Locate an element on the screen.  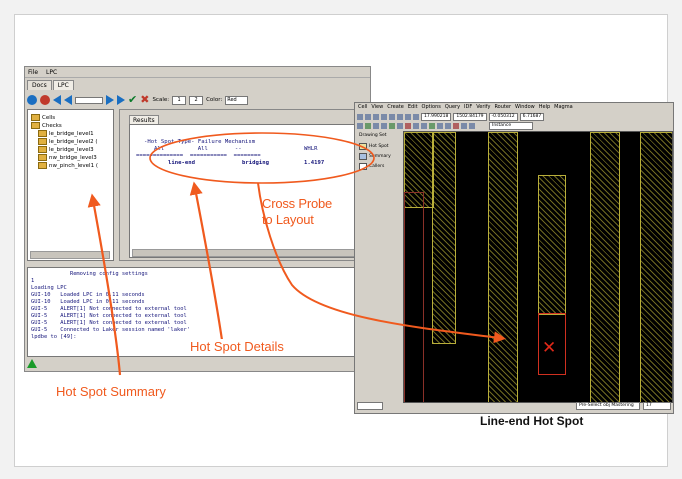
details-arrow is located at coordinates (206, 261).